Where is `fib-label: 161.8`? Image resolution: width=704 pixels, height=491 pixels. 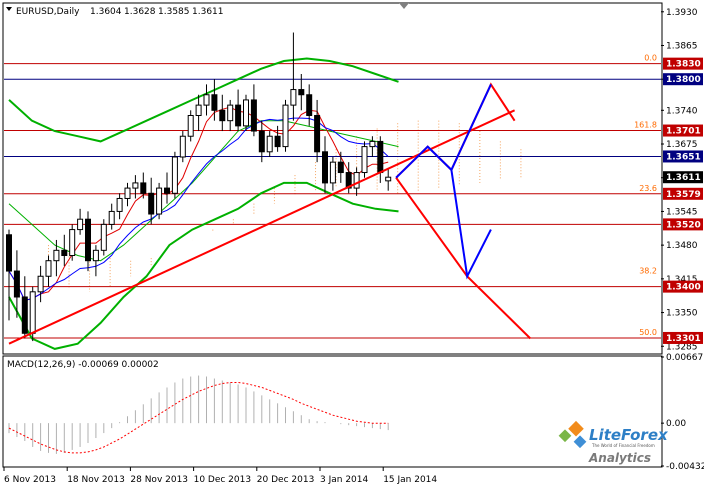 fib-label: 161.8 is located at coordinates (645, 125).